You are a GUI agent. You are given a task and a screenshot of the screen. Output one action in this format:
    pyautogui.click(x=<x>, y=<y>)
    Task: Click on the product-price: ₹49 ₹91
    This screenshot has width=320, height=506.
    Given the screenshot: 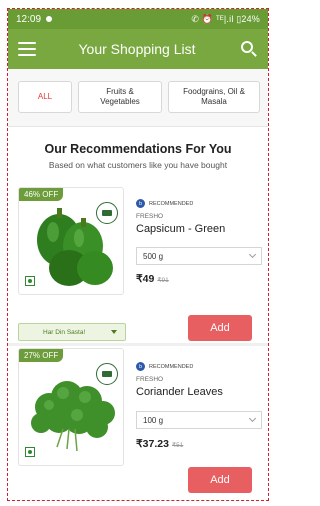 What is the action you would take?
    pyautogui.click(x=152, y=279)
    